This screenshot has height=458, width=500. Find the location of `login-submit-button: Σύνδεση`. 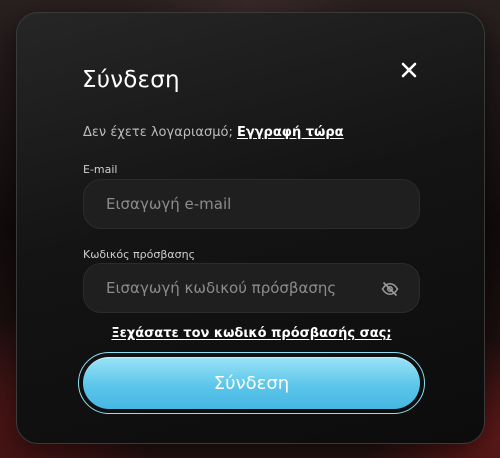

login-submit-button: Σύνδεση is located at coordinates (251, 383).